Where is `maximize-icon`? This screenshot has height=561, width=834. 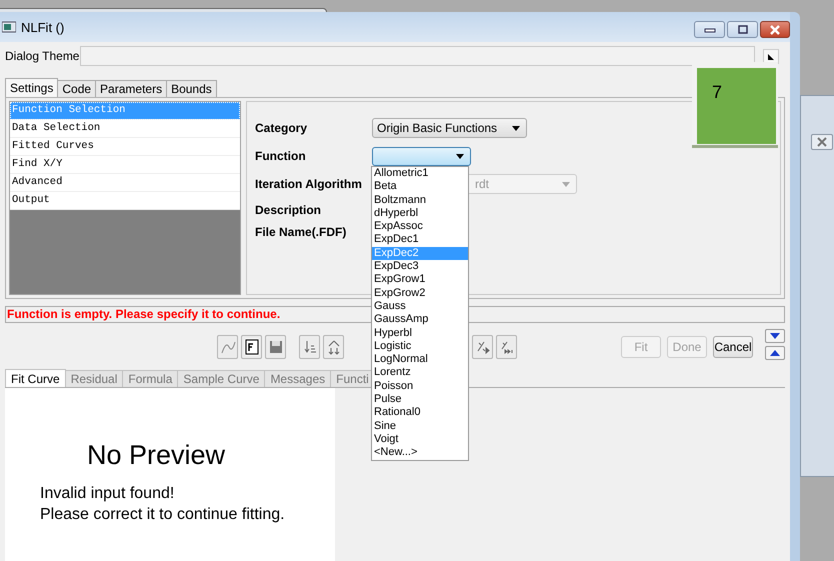 maximize-icon is located at coordinates (742, 29).